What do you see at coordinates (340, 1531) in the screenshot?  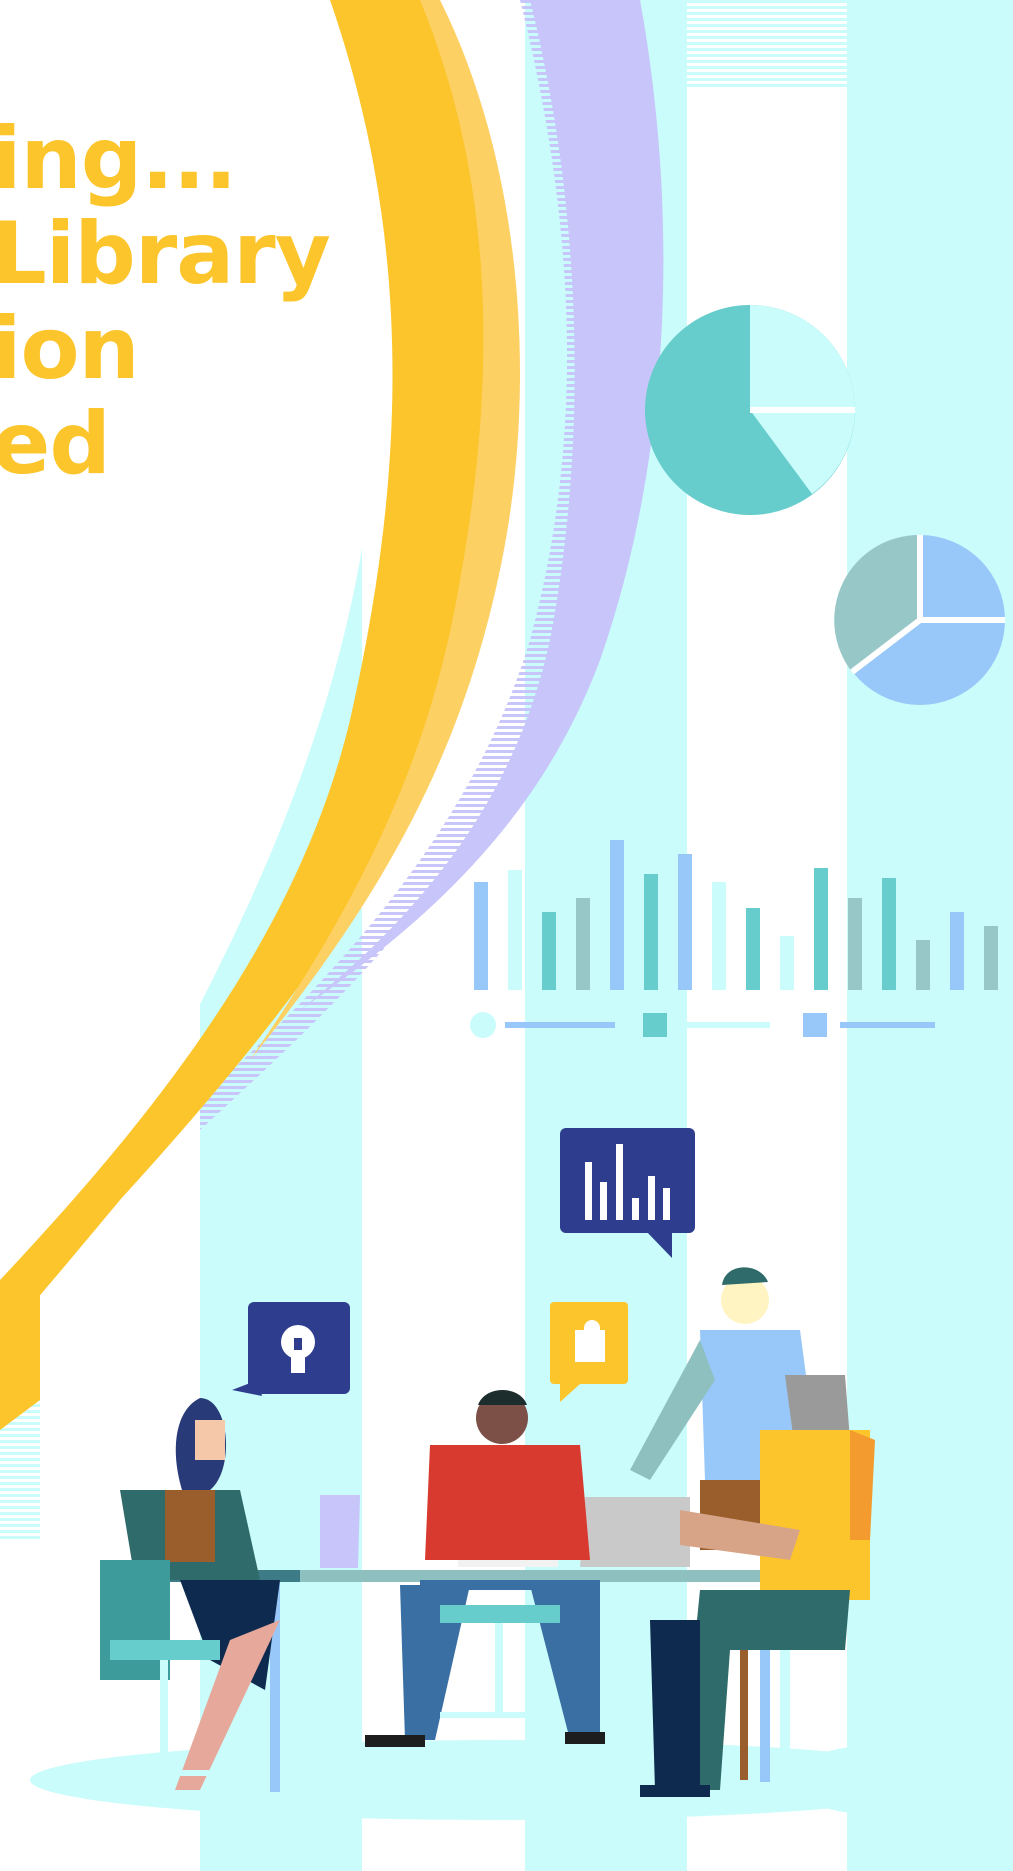 I see `laptop-left` at bounding box center [340, 1531].